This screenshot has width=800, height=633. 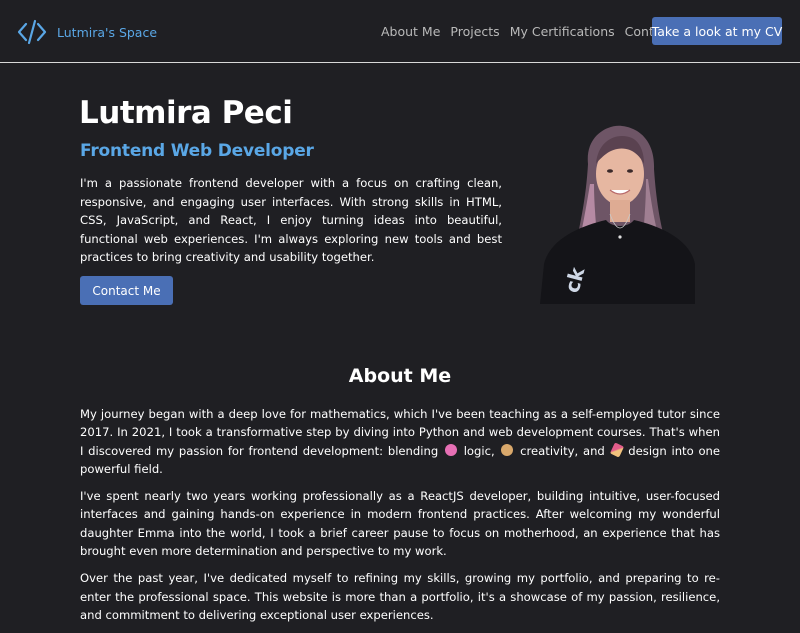 I want to click on cv-button: Take a look at my CV, so click(x=717, y=31).